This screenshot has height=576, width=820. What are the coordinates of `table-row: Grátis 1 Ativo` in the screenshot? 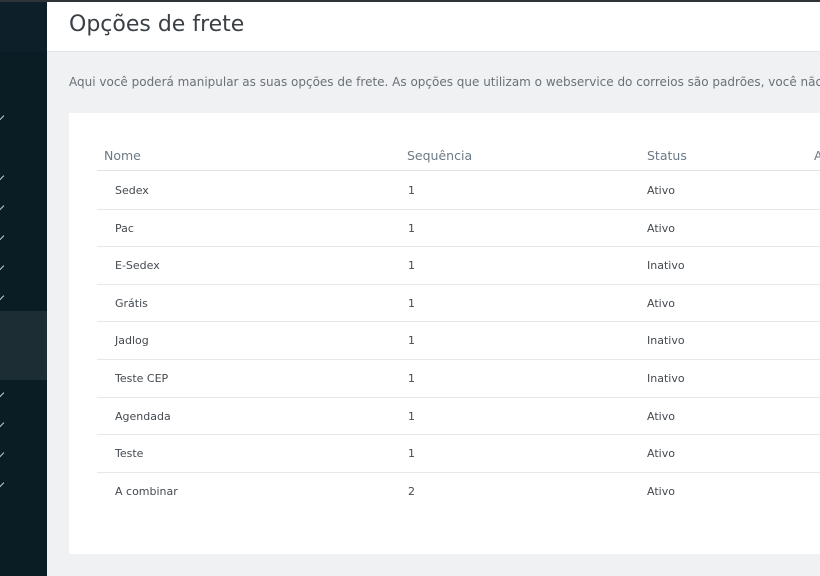 It's located at (458, 304).